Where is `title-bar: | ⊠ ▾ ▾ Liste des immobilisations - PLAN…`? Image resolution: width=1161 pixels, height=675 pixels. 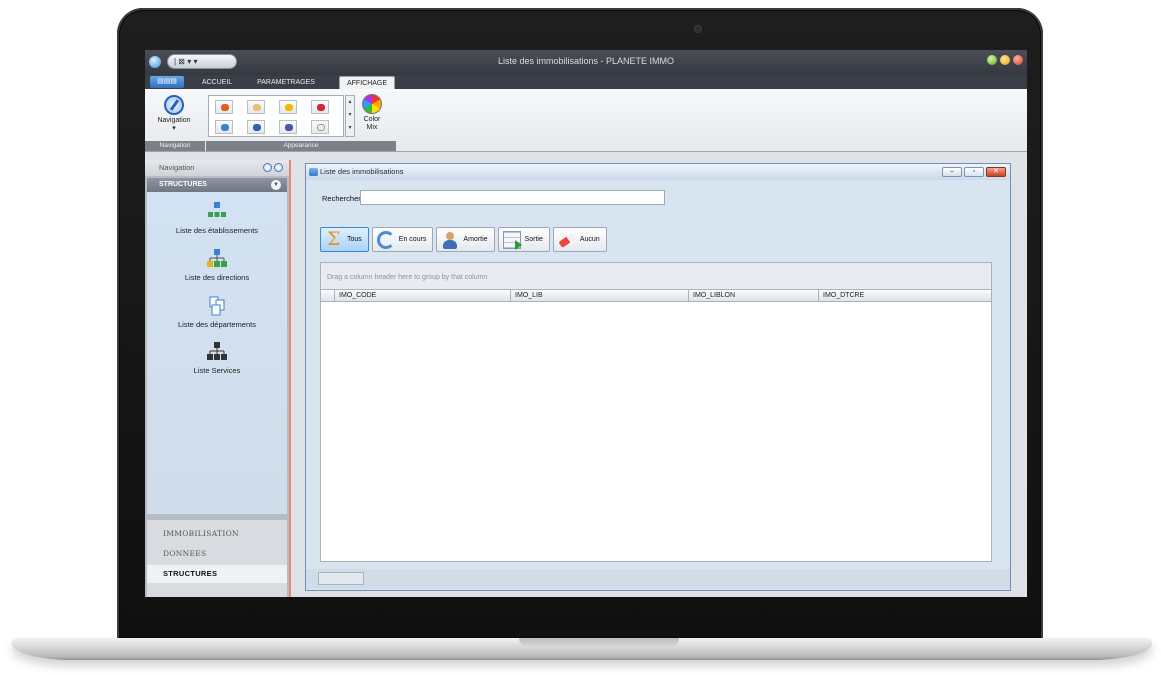 title-bar: | ⊠ ▾ ▾ Liste des immobilisations - PLAN… is located at coordinates (586, 62).